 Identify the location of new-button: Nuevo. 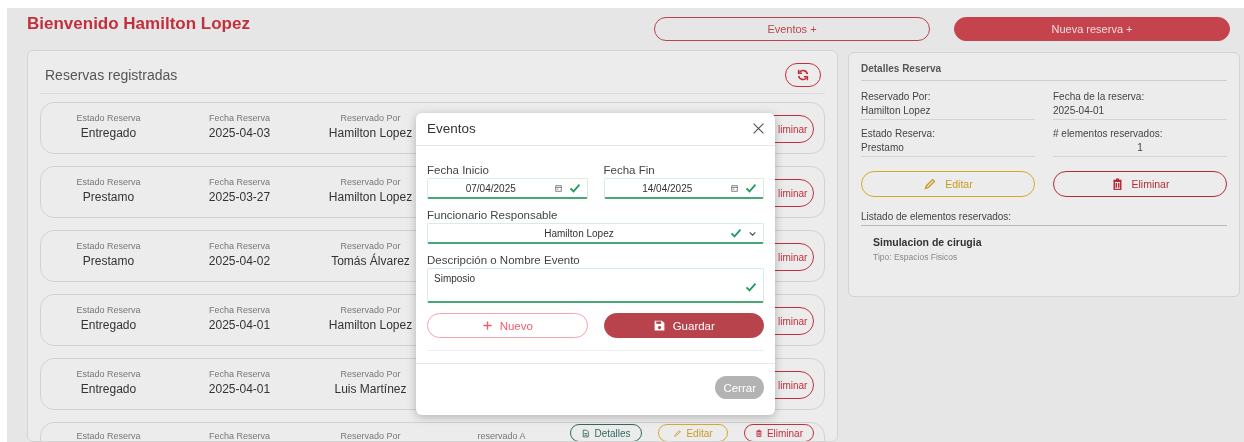
(507, 325).